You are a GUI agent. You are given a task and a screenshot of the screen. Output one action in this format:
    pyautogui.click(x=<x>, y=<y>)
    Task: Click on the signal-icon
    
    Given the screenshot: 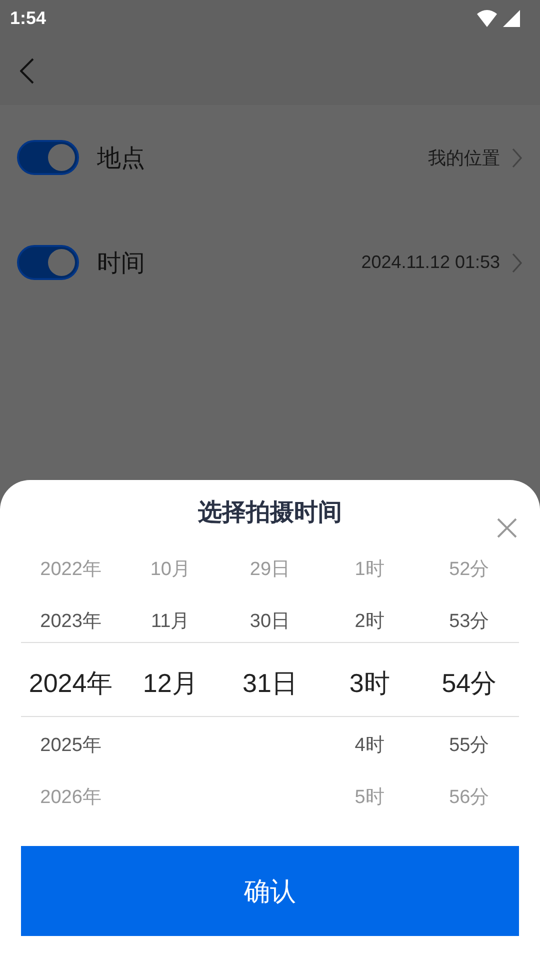 What is the action you would take?
    pyautogui.click(x=511, y=18)
    